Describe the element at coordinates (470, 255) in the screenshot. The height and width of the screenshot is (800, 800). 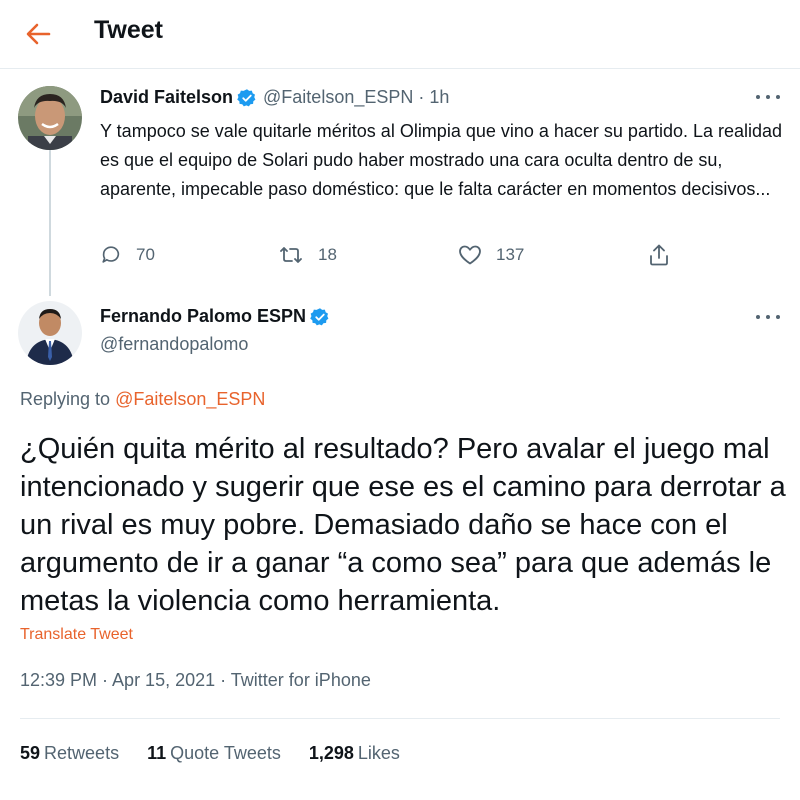
I see `like-icon` at that location.